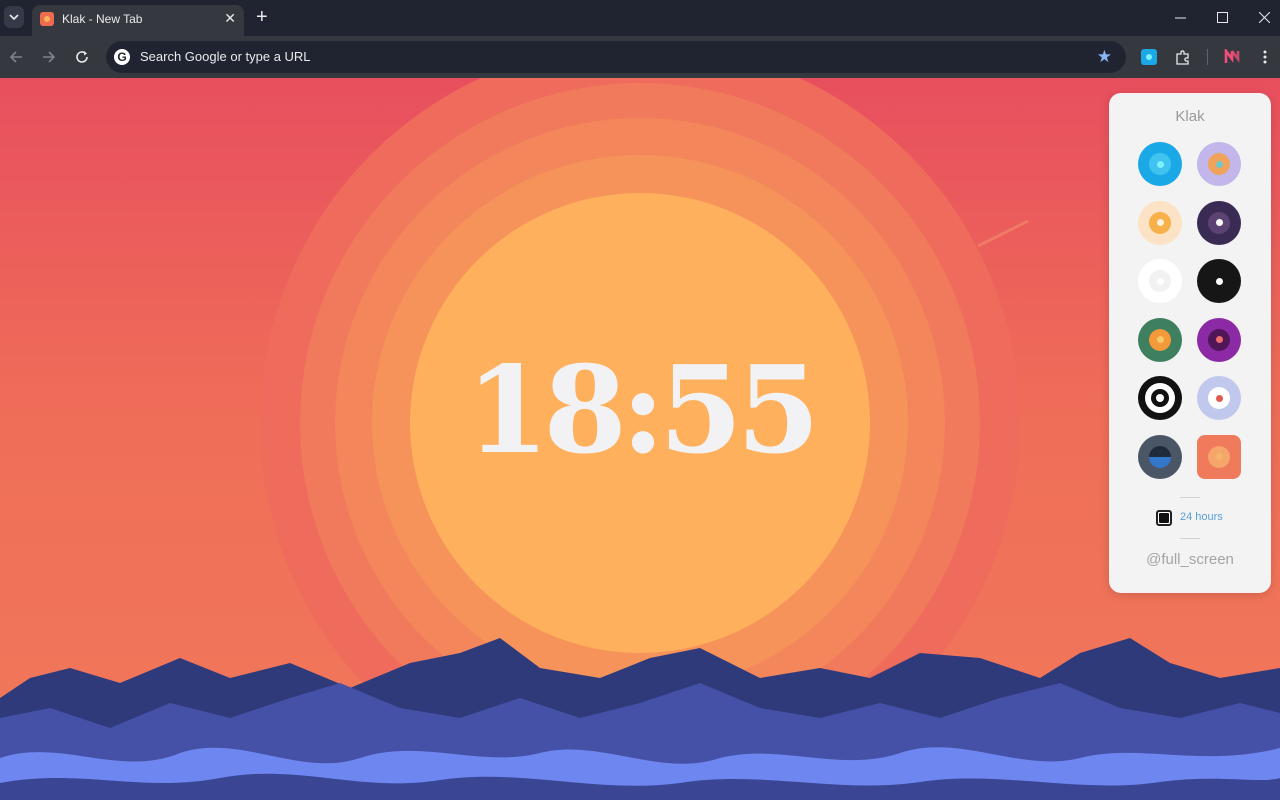 This screenshot has height=800, width=1280. Describe the element at coordinates (1190, 538) in the screenshot. I see `divider-bottom` at that location.